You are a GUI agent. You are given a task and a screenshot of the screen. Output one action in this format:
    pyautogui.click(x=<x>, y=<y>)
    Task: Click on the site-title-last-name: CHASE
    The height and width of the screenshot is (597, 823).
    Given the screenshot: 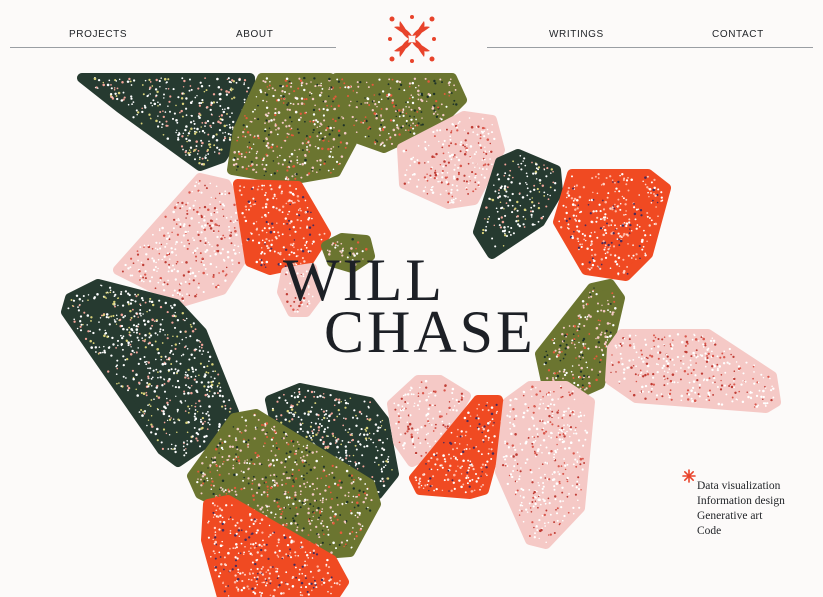 What is the action you would take?
    pyautogui.click(x=430, y=332)
    